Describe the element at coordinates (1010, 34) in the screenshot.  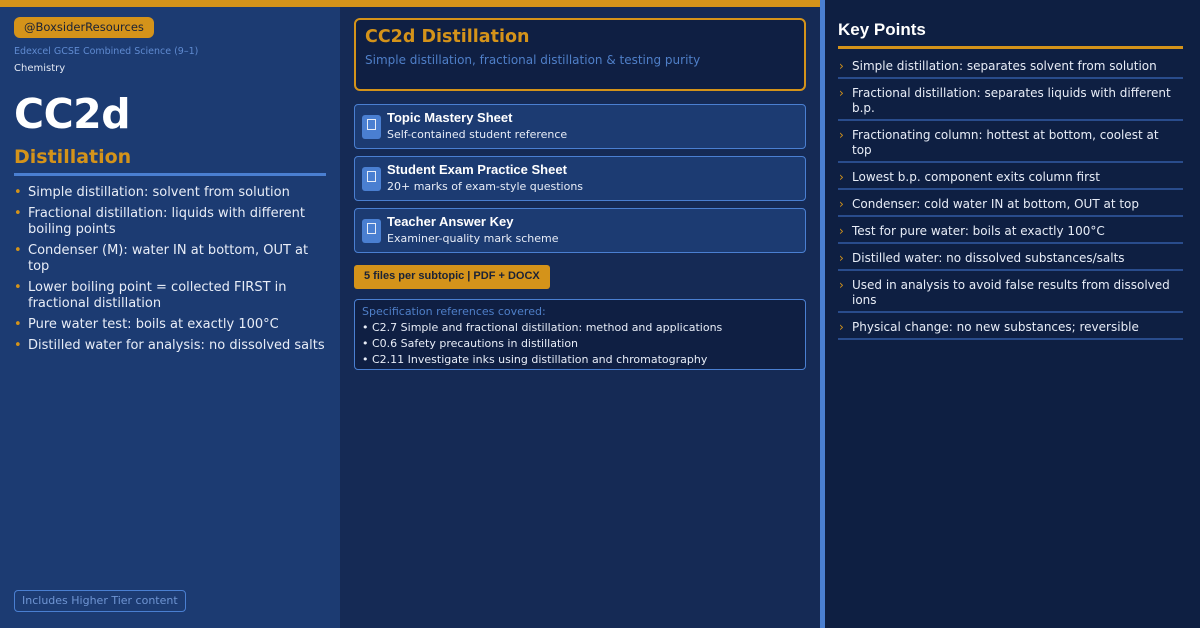
I see `key-points-title: Key Points` at that location.